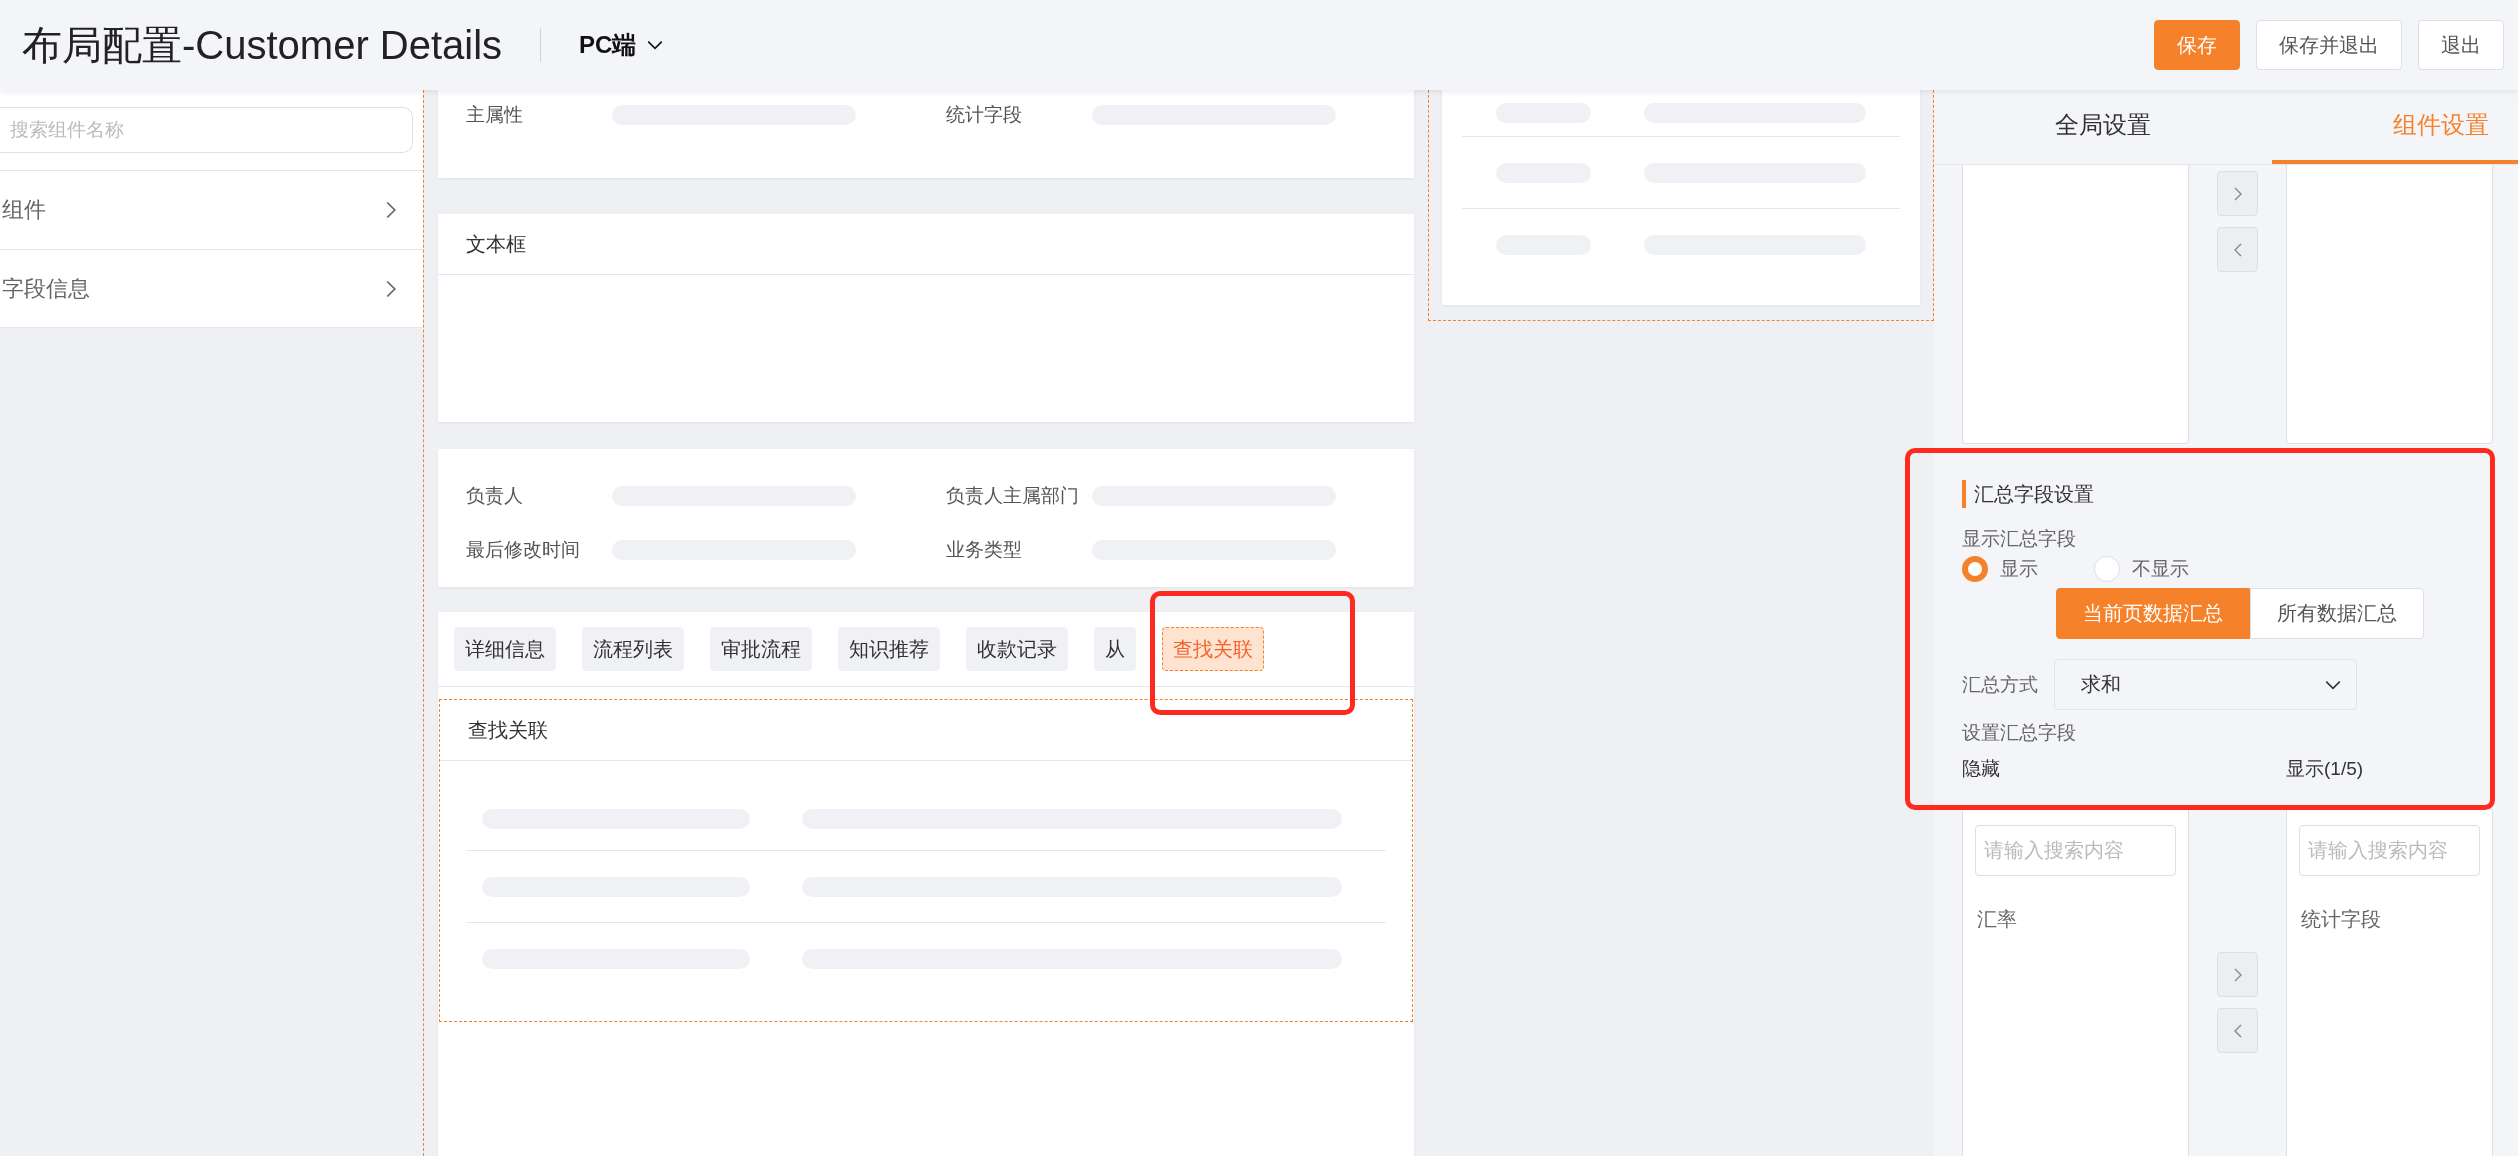  I want to click on tab: 收款记录, so click(1017, 649).